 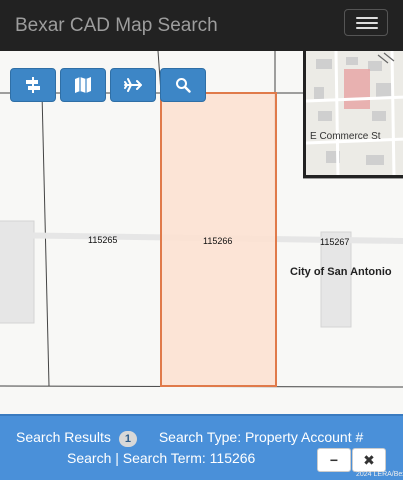 What do you see at coordinates (127, 439) in the screenshot?
I see `results-count-badge: 1` at bounding box center [127, 439].